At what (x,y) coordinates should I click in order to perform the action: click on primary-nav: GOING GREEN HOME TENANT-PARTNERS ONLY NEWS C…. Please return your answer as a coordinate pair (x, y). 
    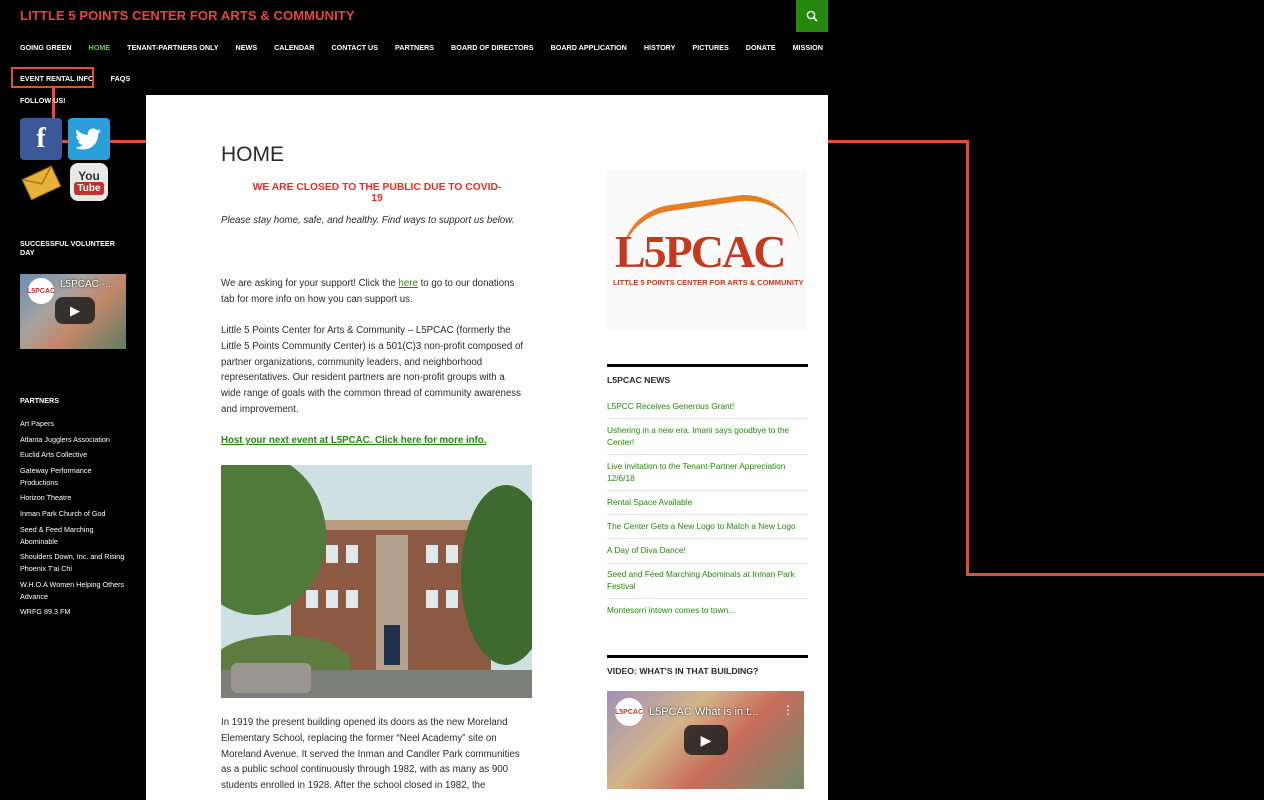
    Looking at the image, I should click on (424, 68).